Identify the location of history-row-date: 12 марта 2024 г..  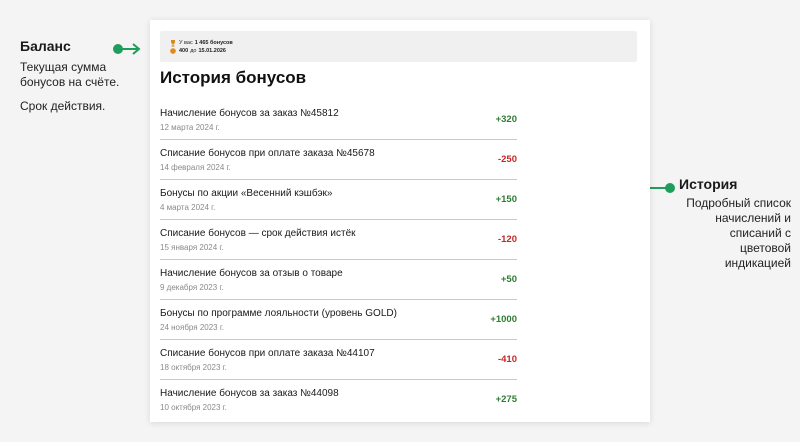
(190, 127).